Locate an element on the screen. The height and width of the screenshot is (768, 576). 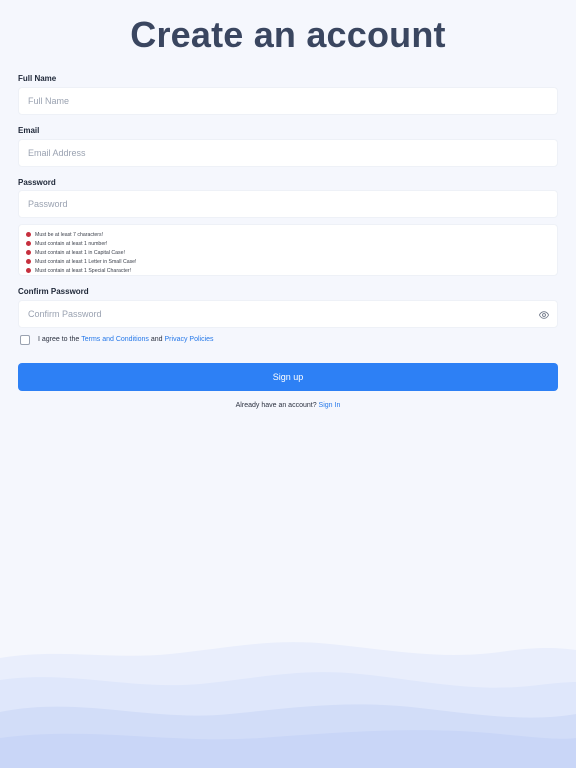
email-field-wrapper is located at coordinates (288, 153).